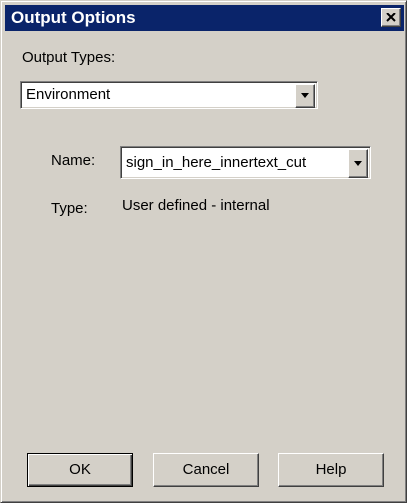 The height and width of the screenshot is (503, 407). What do you see at coordinates (216, 162) in the screenshot?
I see `name-value: sign_in_here_innertext_cut` at bounding box center [216, 162].